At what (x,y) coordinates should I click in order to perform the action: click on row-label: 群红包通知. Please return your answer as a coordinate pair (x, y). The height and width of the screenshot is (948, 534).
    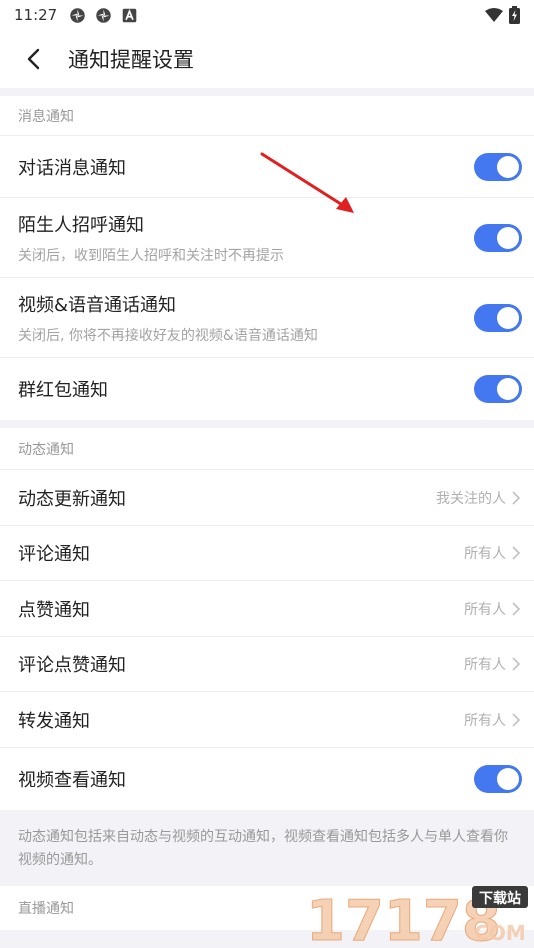
    Looking at the image, I should click on (63, 390).